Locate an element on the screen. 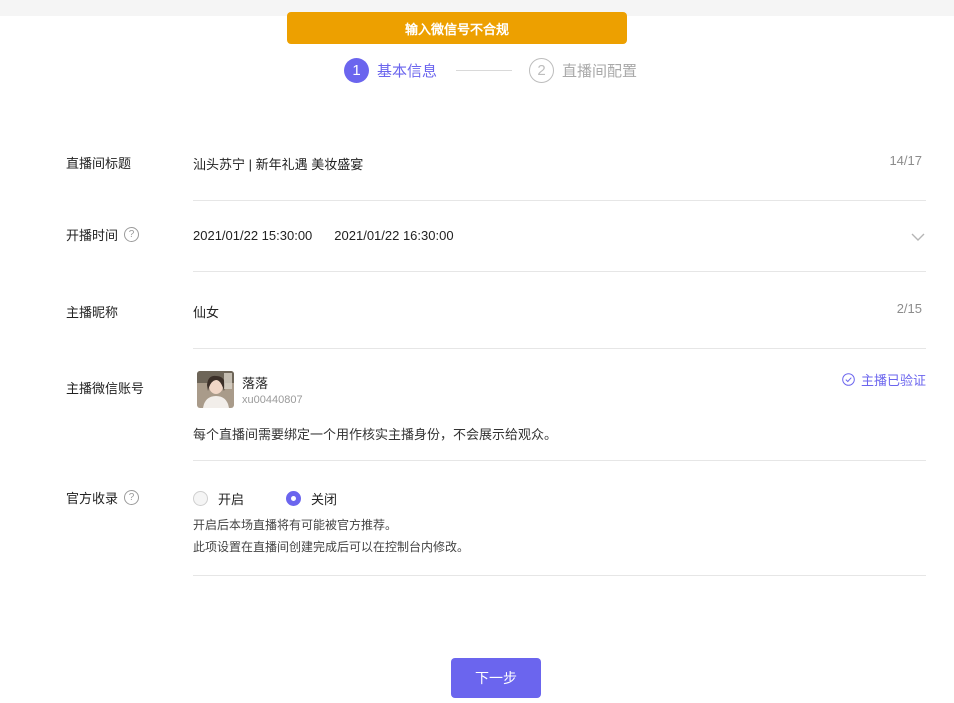 The width and height of the screenshot is (954, 703). step-1-number: 1 is located at coordinates (356, 70).